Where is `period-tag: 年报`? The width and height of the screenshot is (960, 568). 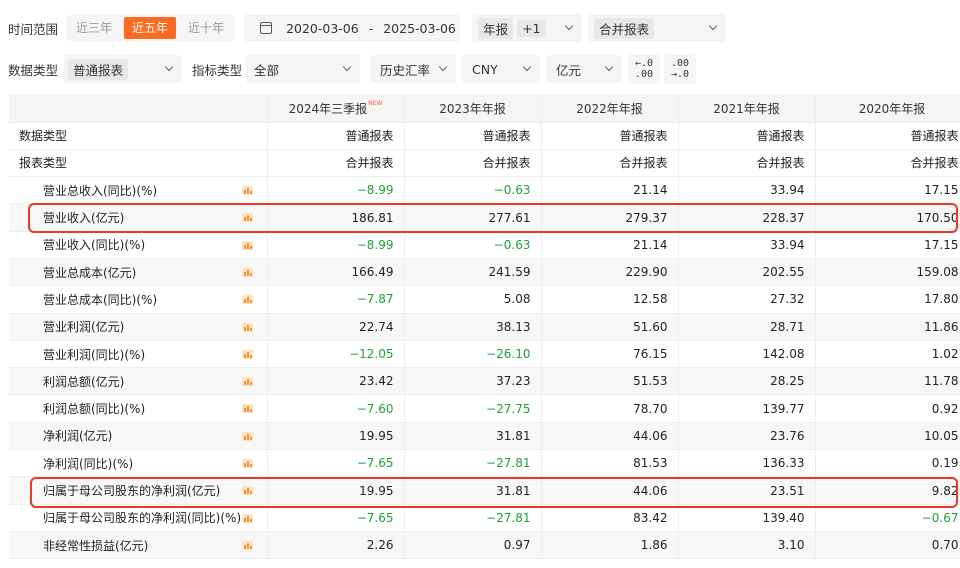 period-tag: 年报 is located at coordinates (496, 28).